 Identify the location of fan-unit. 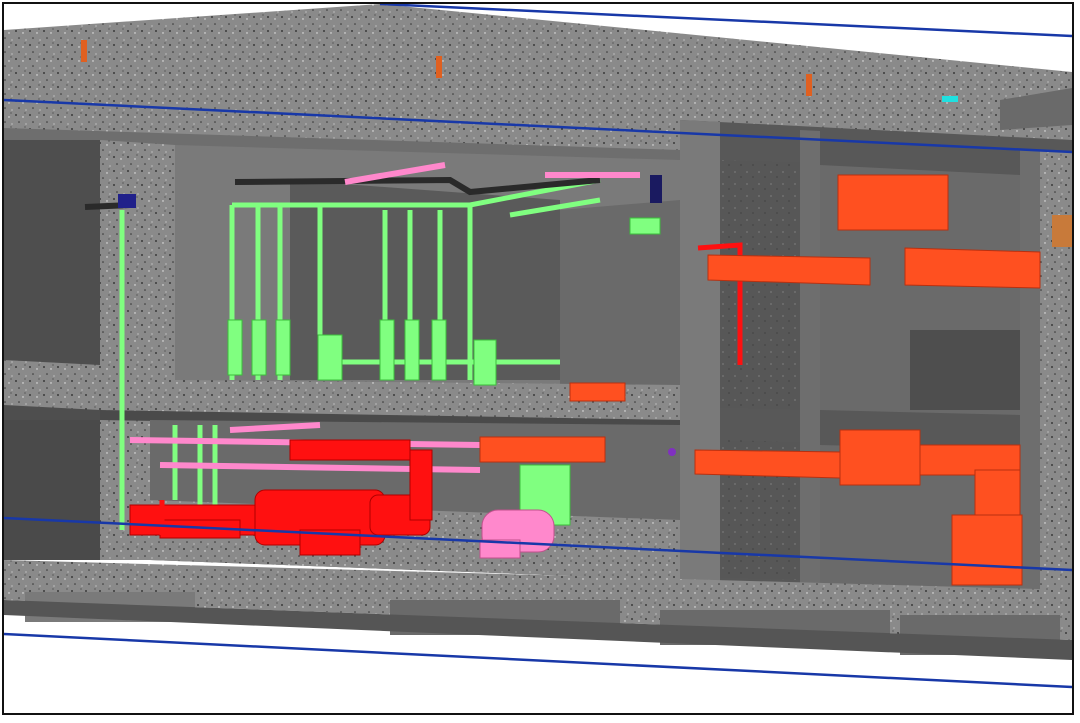
(880, 457).